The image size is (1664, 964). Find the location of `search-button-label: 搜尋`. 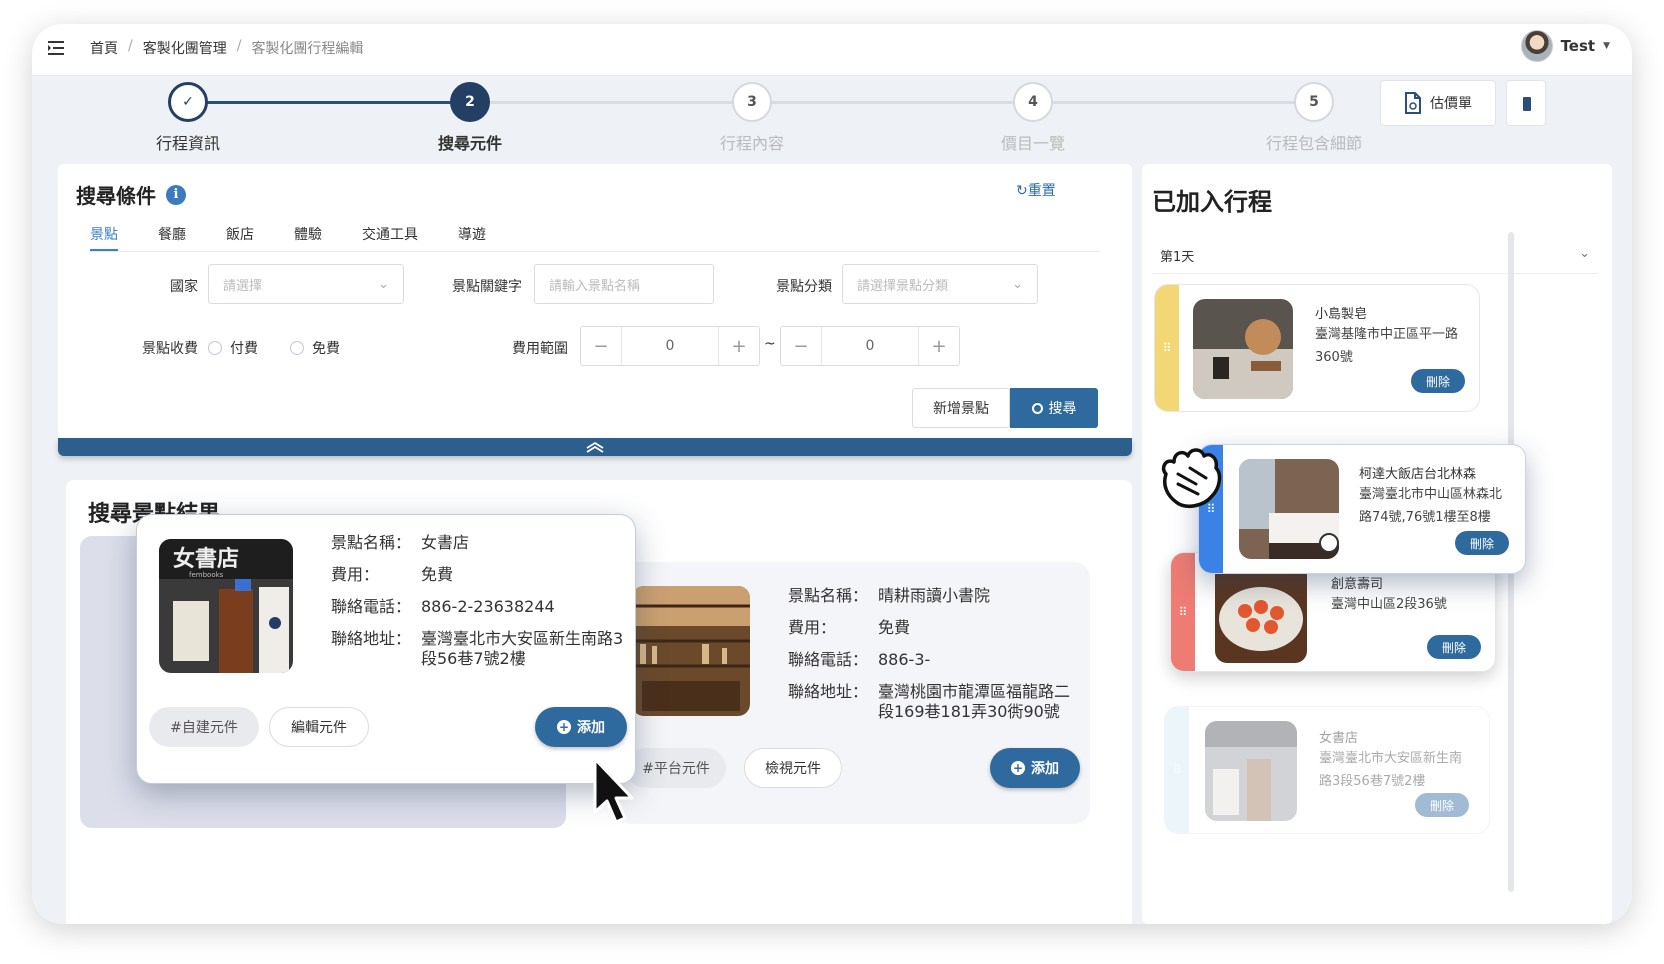

search-button-label: 搜尋 is located at coordinates (1062, 409).